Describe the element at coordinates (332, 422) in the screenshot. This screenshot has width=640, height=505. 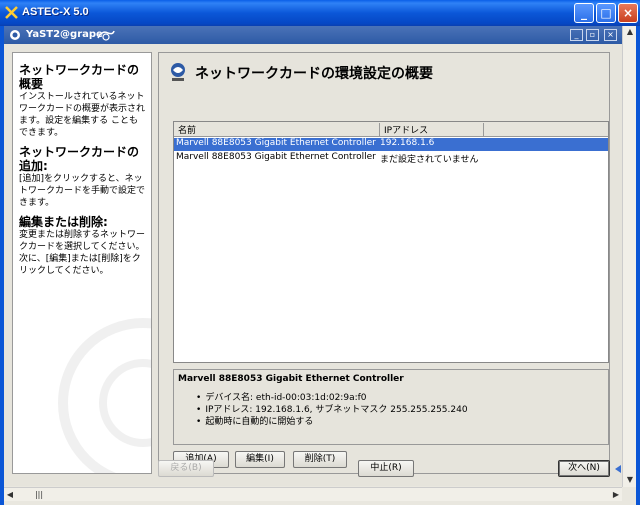
I see `detail-startup: 起動時に自動的に開始する` at that location.